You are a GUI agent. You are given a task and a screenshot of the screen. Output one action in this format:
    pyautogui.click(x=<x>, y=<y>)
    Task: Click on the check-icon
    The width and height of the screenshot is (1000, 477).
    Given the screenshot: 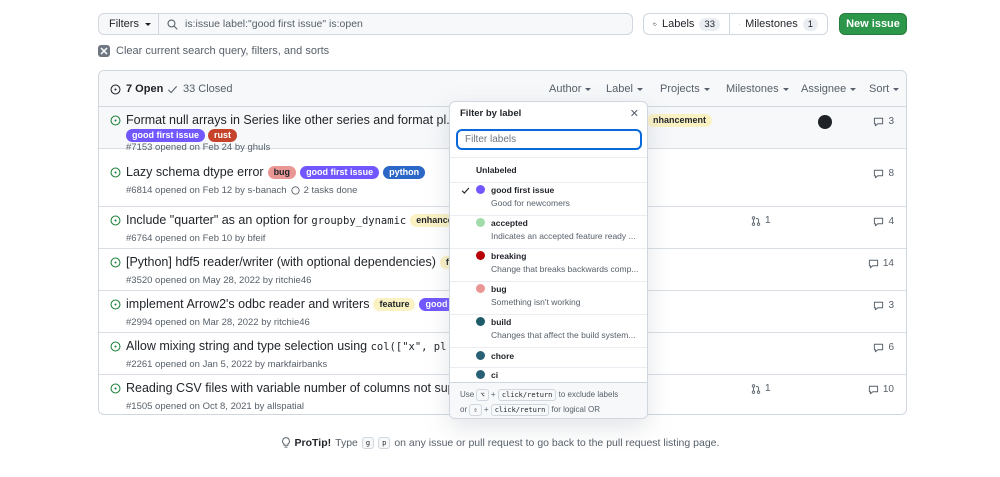 What is the action you would take?
    pyautogui.click(x=465, y=190)
    